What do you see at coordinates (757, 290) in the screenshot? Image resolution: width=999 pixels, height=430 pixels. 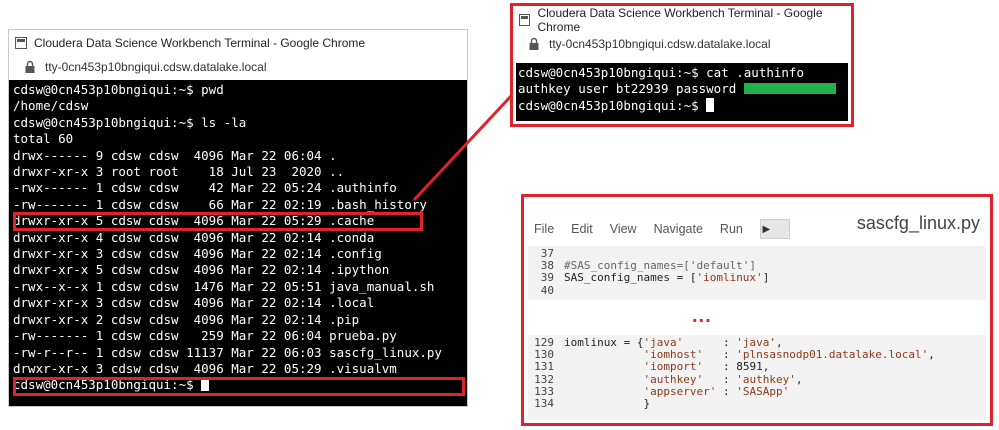 I see `code-line: 40` at bounding box center [757, 290].